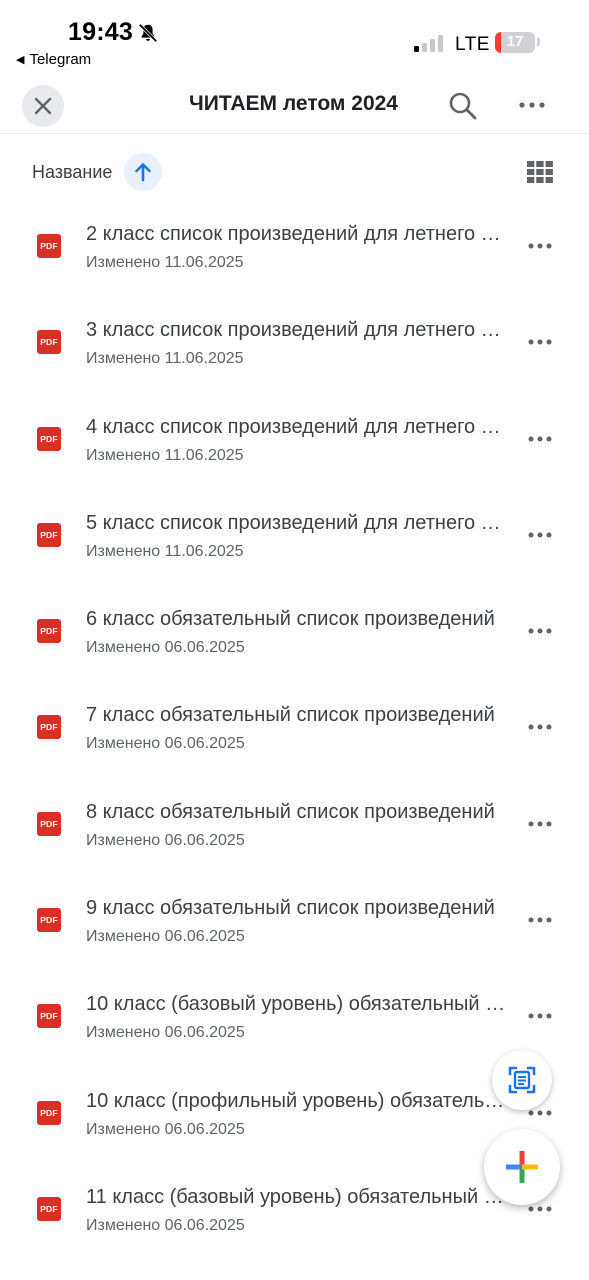  I want to click on arrow-up-icon, so click(143, 172).